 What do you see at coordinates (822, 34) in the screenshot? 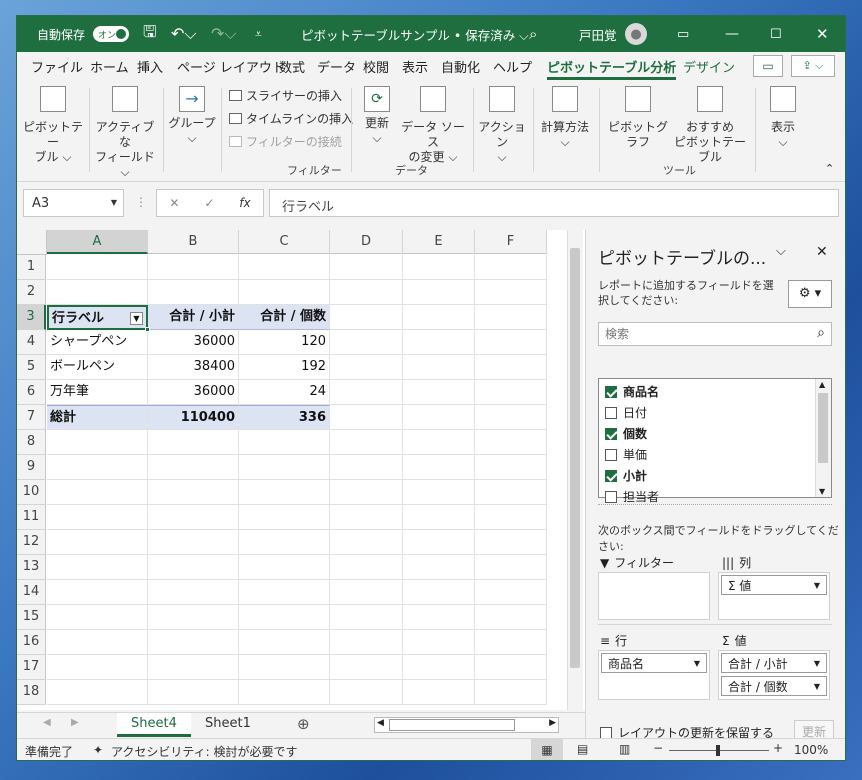
I see `close-icon: ✕` at bounding box center [822, 34].